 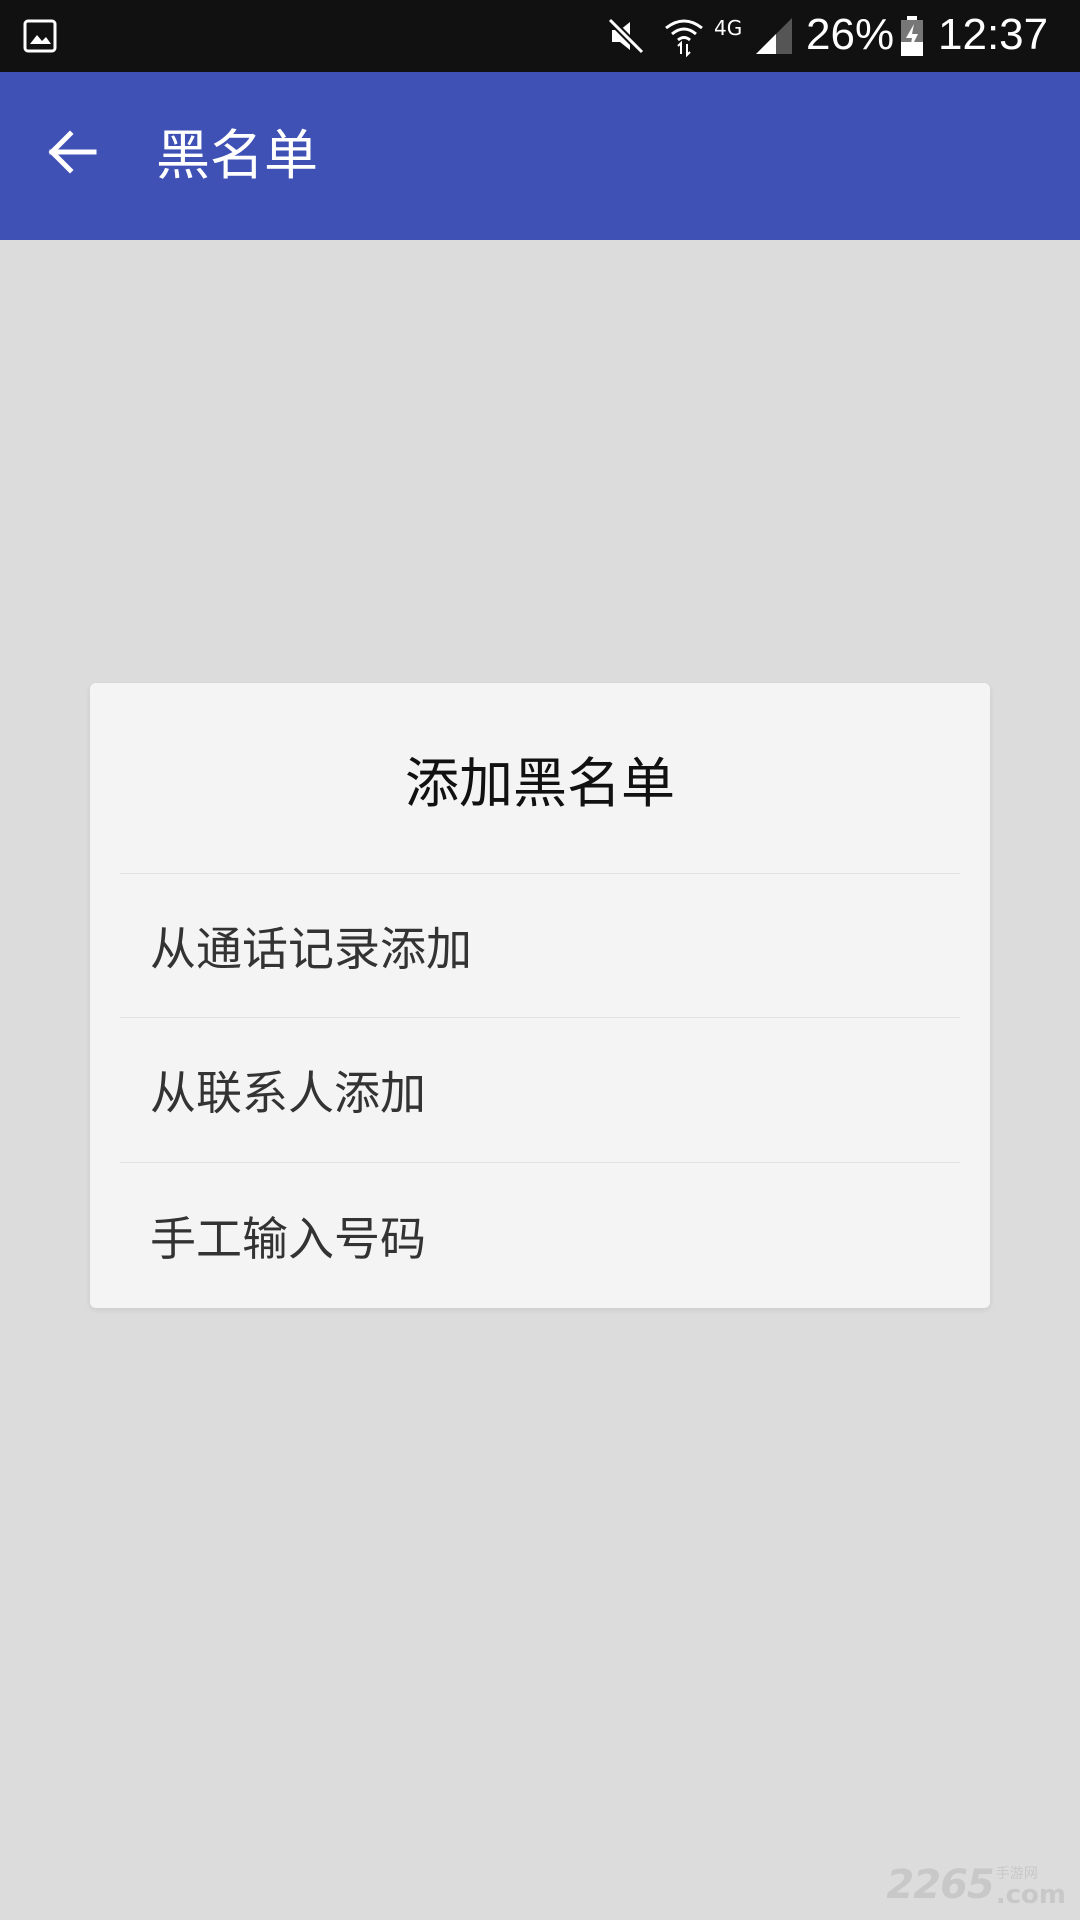 What do you see at coordinates (540, 36) in the screenshot?
I see `status-bar: 4G 26% 12:37` at bounding box center [540, 36].